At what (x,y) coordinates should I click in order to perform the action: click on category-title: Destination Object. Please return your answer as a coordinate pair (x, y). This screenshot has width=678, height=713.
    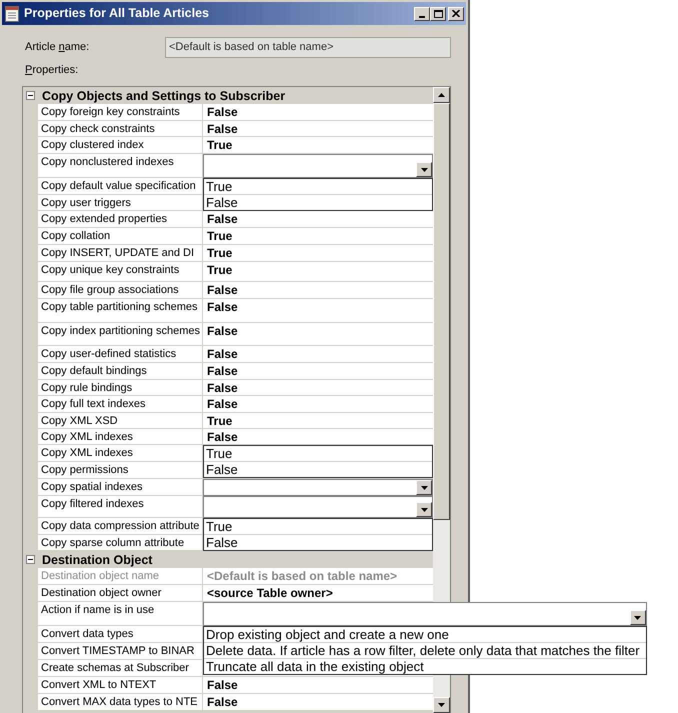
    Looking at the image, I should click on (97, 560).